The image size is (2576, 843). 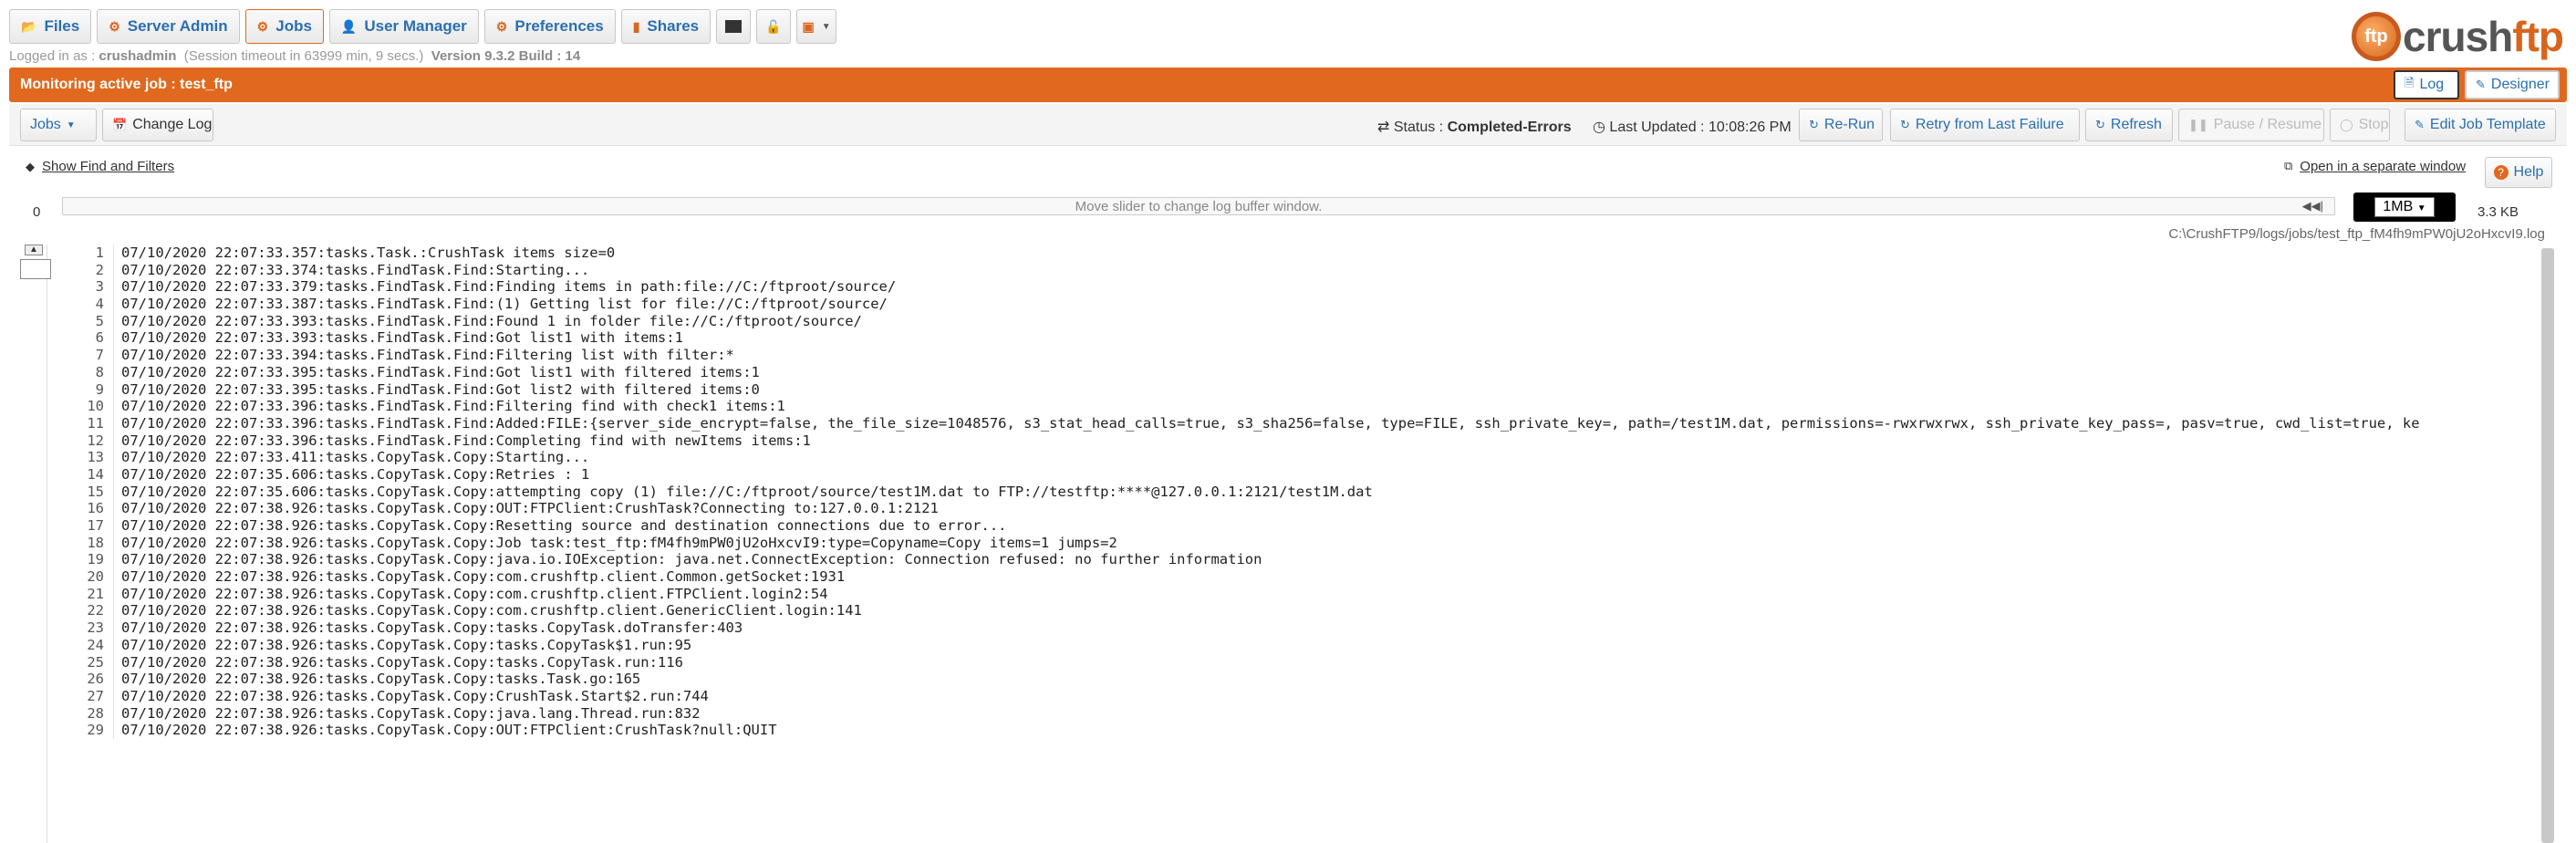 What do you see at coordinates (37, 212) in the screenshot?
I see `slider-min-value: 0` at bounding box center [37, 212].